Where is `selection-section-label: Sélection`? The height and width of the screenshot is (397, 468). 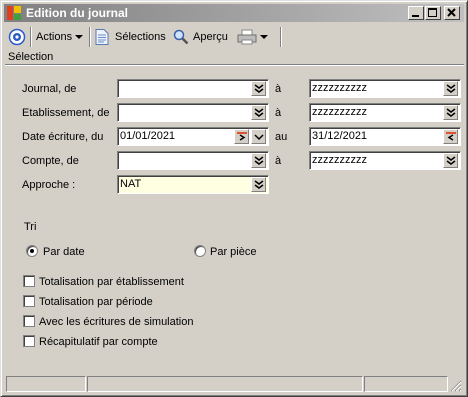
selection-section-label: Sélection is located at coordinates (31, 57).